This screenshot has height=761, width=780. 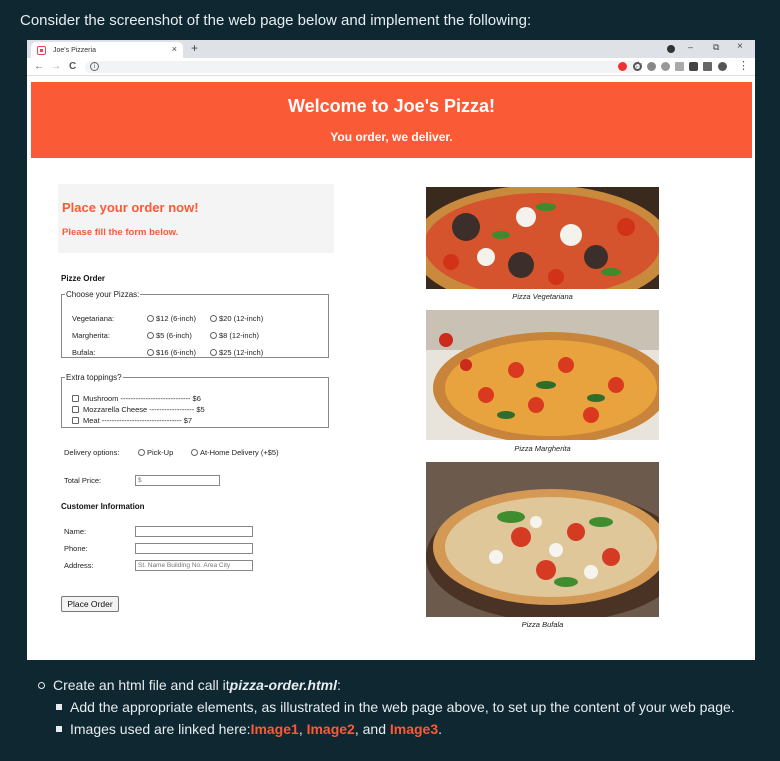 I want to click on topping-label: Mozzarella Cheese ------------------ $5, so click(x=144, y=409).